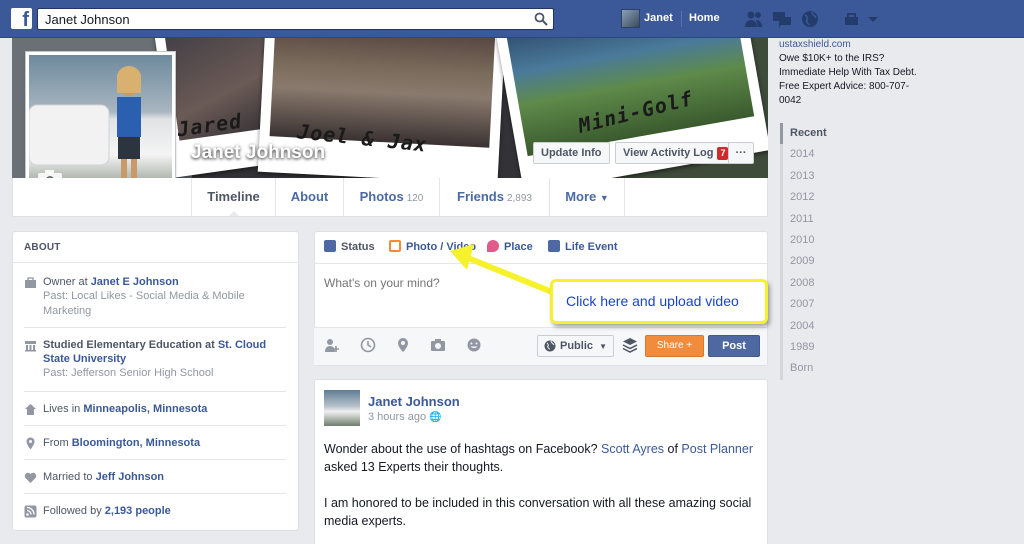 The height and width of the screenshot is (544, 1024). What do you see at coordinates (435, 417) in the screenshot?
I see `public-globe-icon: 🌐` at bounding box center [435, 417].